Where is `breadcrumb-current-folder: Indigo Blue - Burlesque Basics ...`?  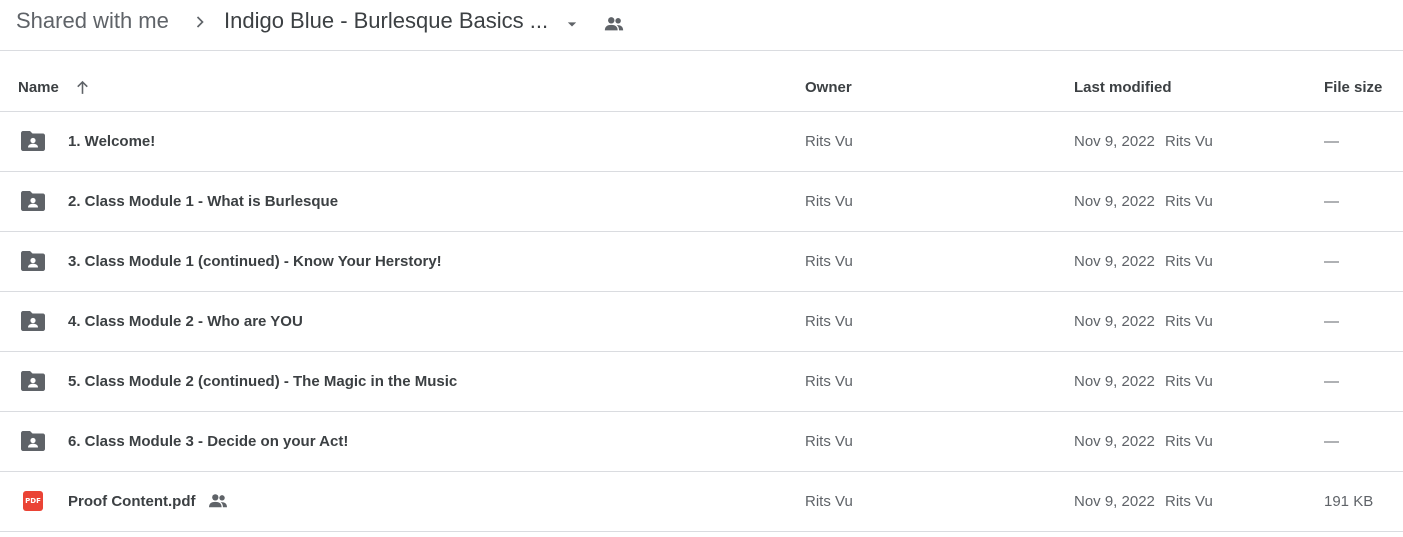
breadcrumb-current-folder: Indigo Blue - Burlesque Basics ... is located at coordinates (386, 21).